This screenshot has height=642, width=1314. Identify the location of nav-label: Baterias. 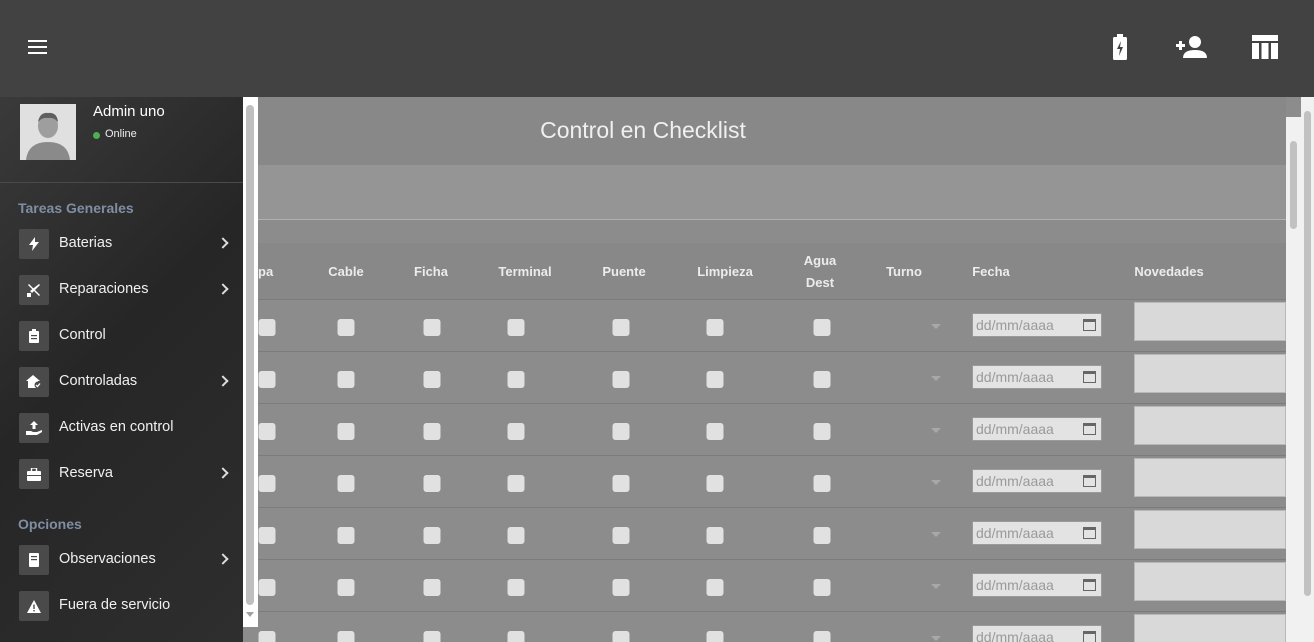
(86, 243).